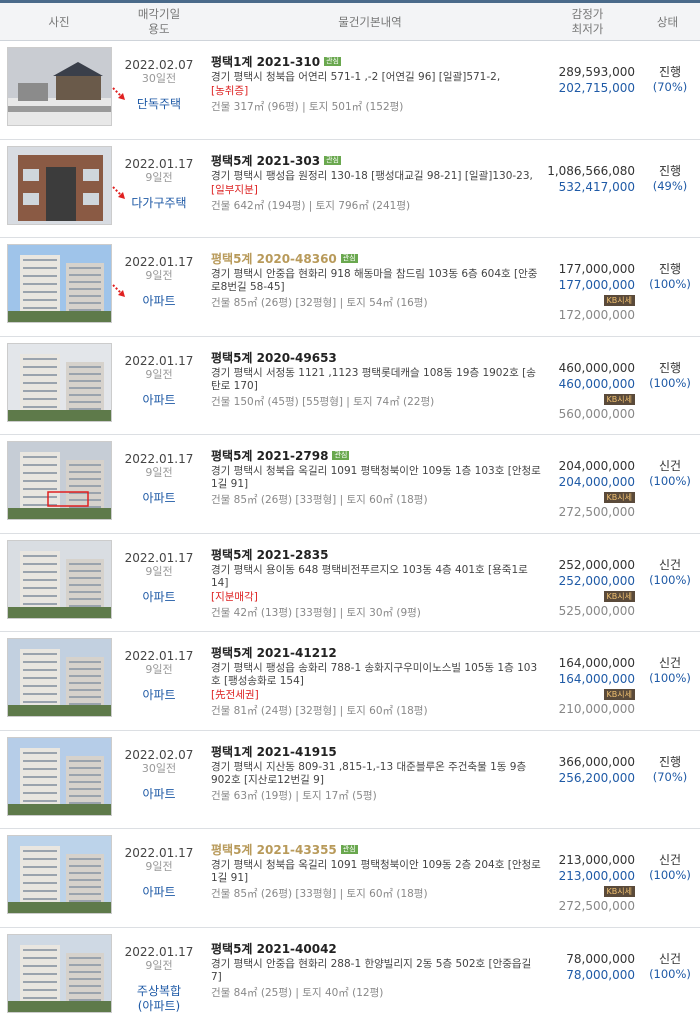 The height and width of the screenshot is (1020, 700). What do you see at coordinates (376, 358) in the screenshot?
I see `case-number: 평택5계 2020-49653` at bounding box center [376, 358].